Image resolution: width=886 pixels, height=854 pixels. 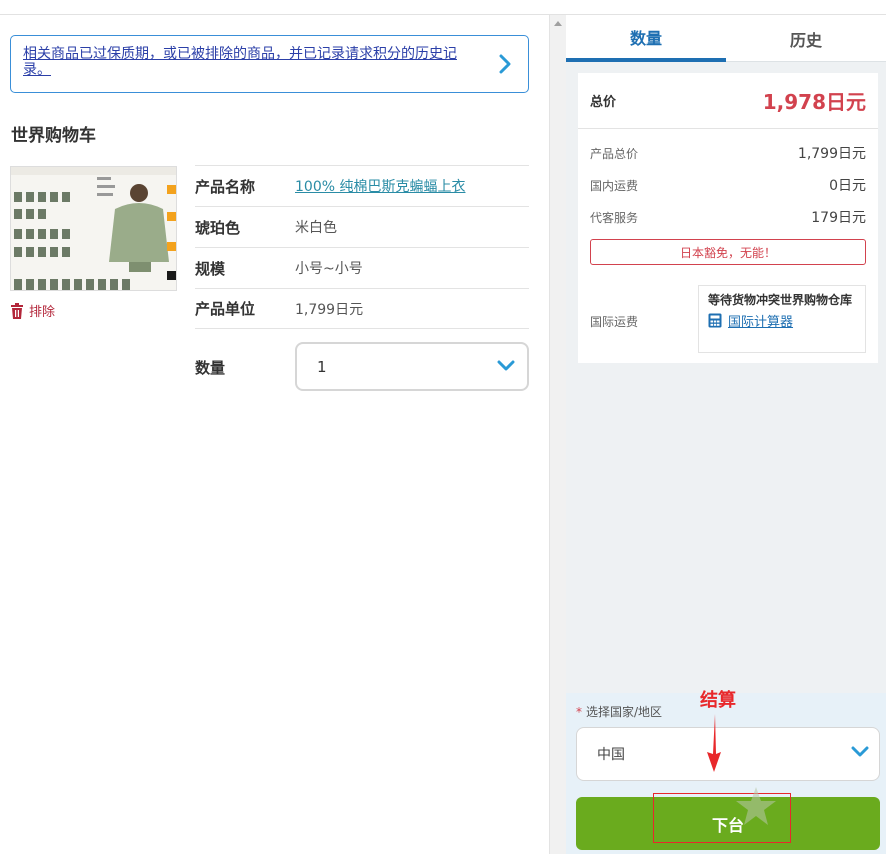 What do you see at coordinates (443, 7) in the screenshot?
I see `top-border` at bounding box center [443, 7].